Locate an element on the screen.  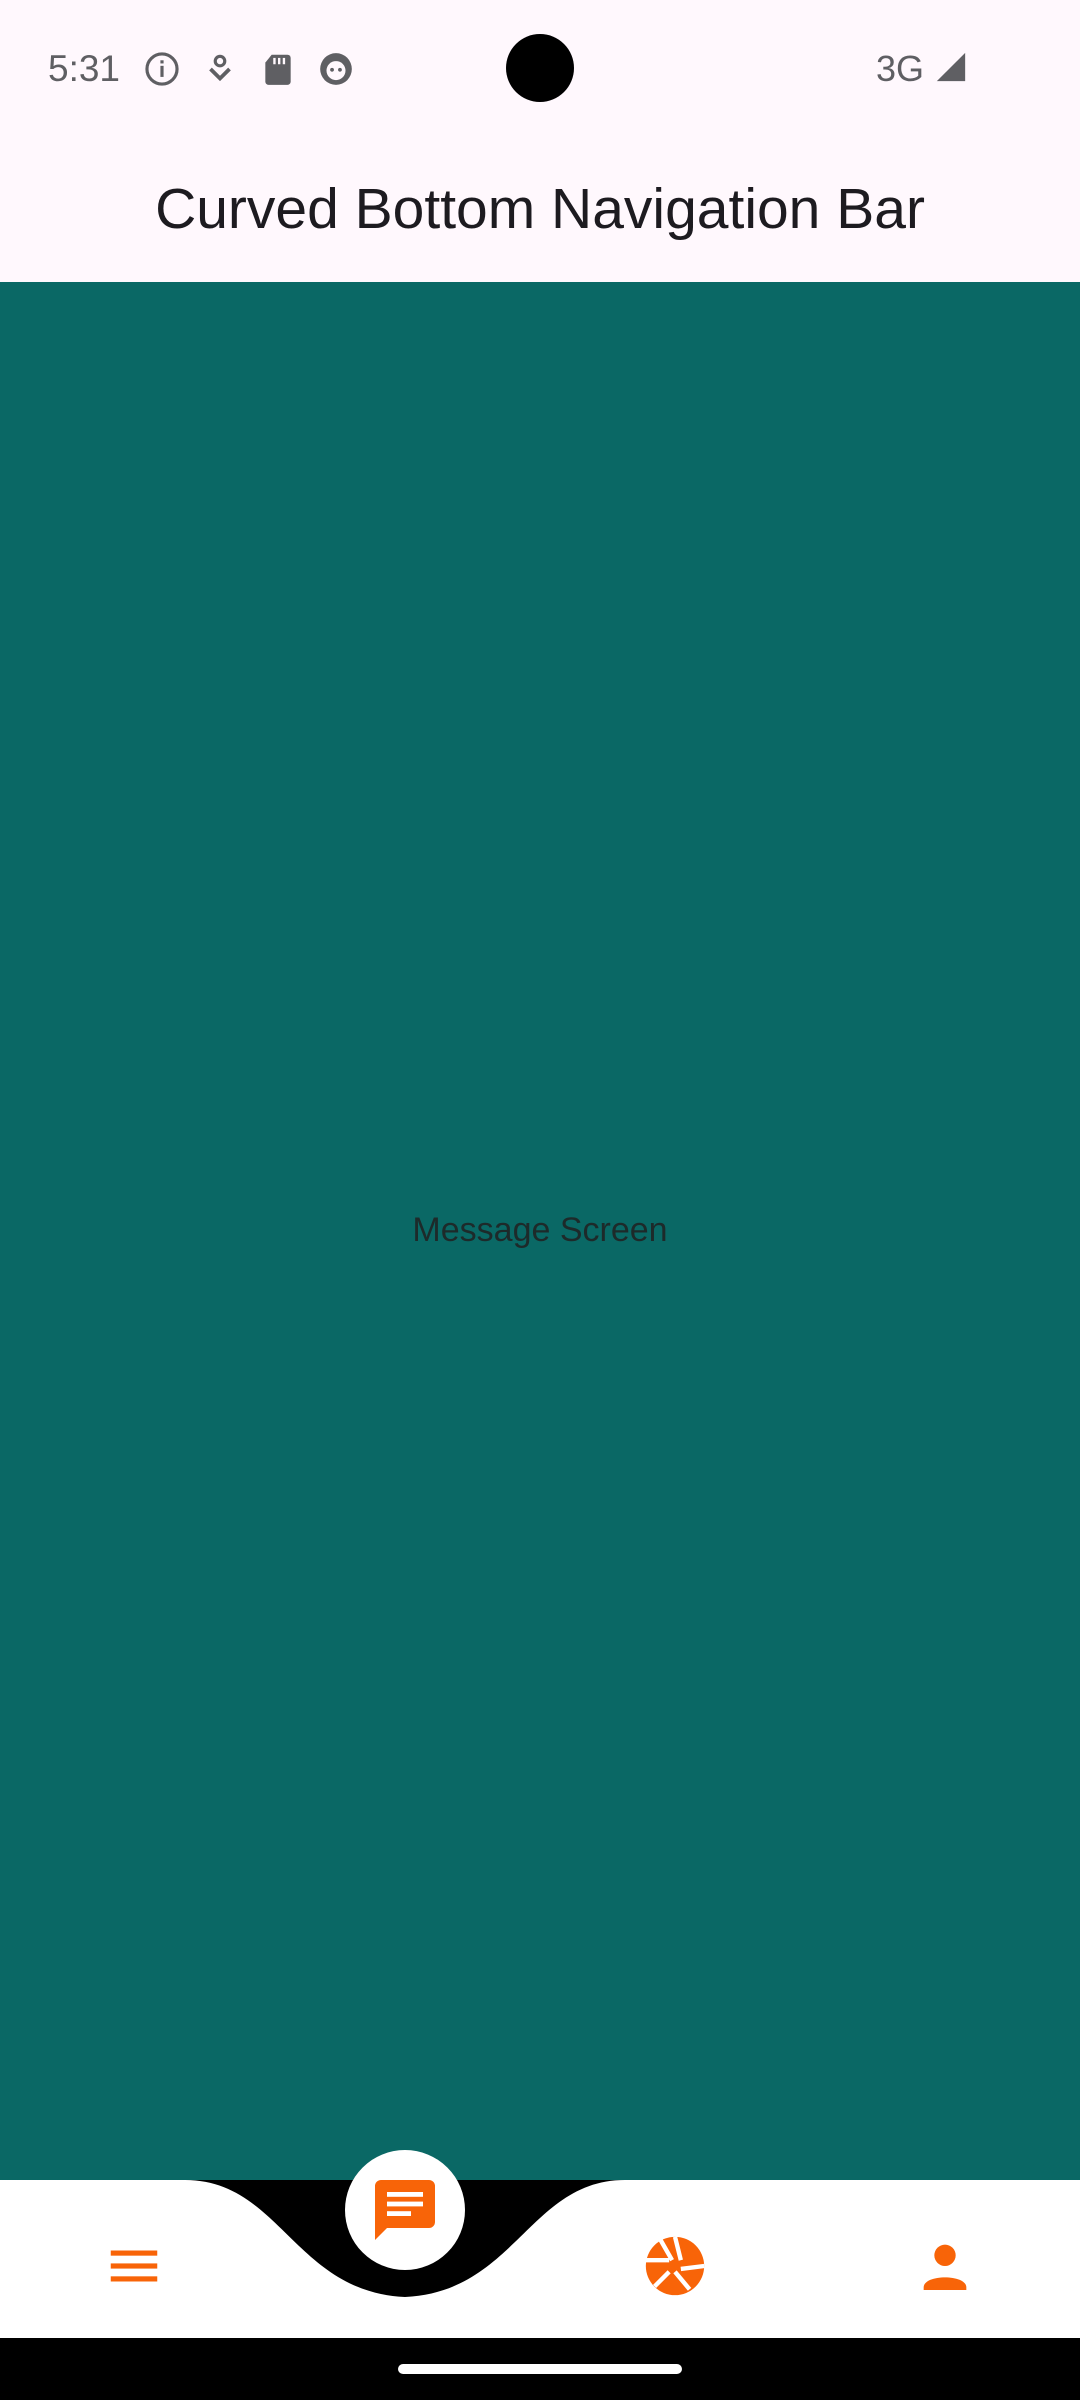
nav-menu-button is located at coordinates (134, 2266).